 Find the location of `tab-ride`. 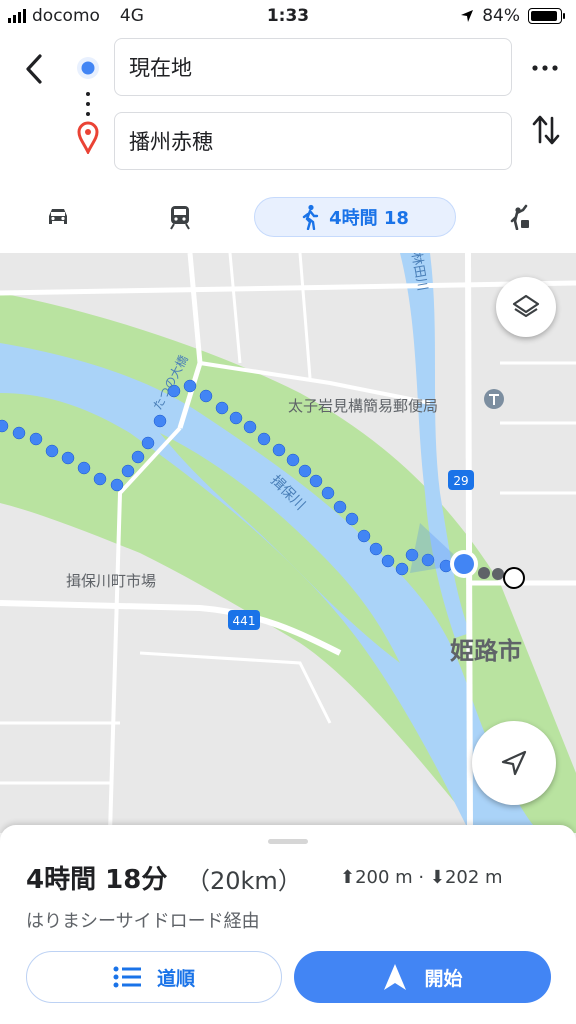

tab-ride is located at coordinates (520, 217).